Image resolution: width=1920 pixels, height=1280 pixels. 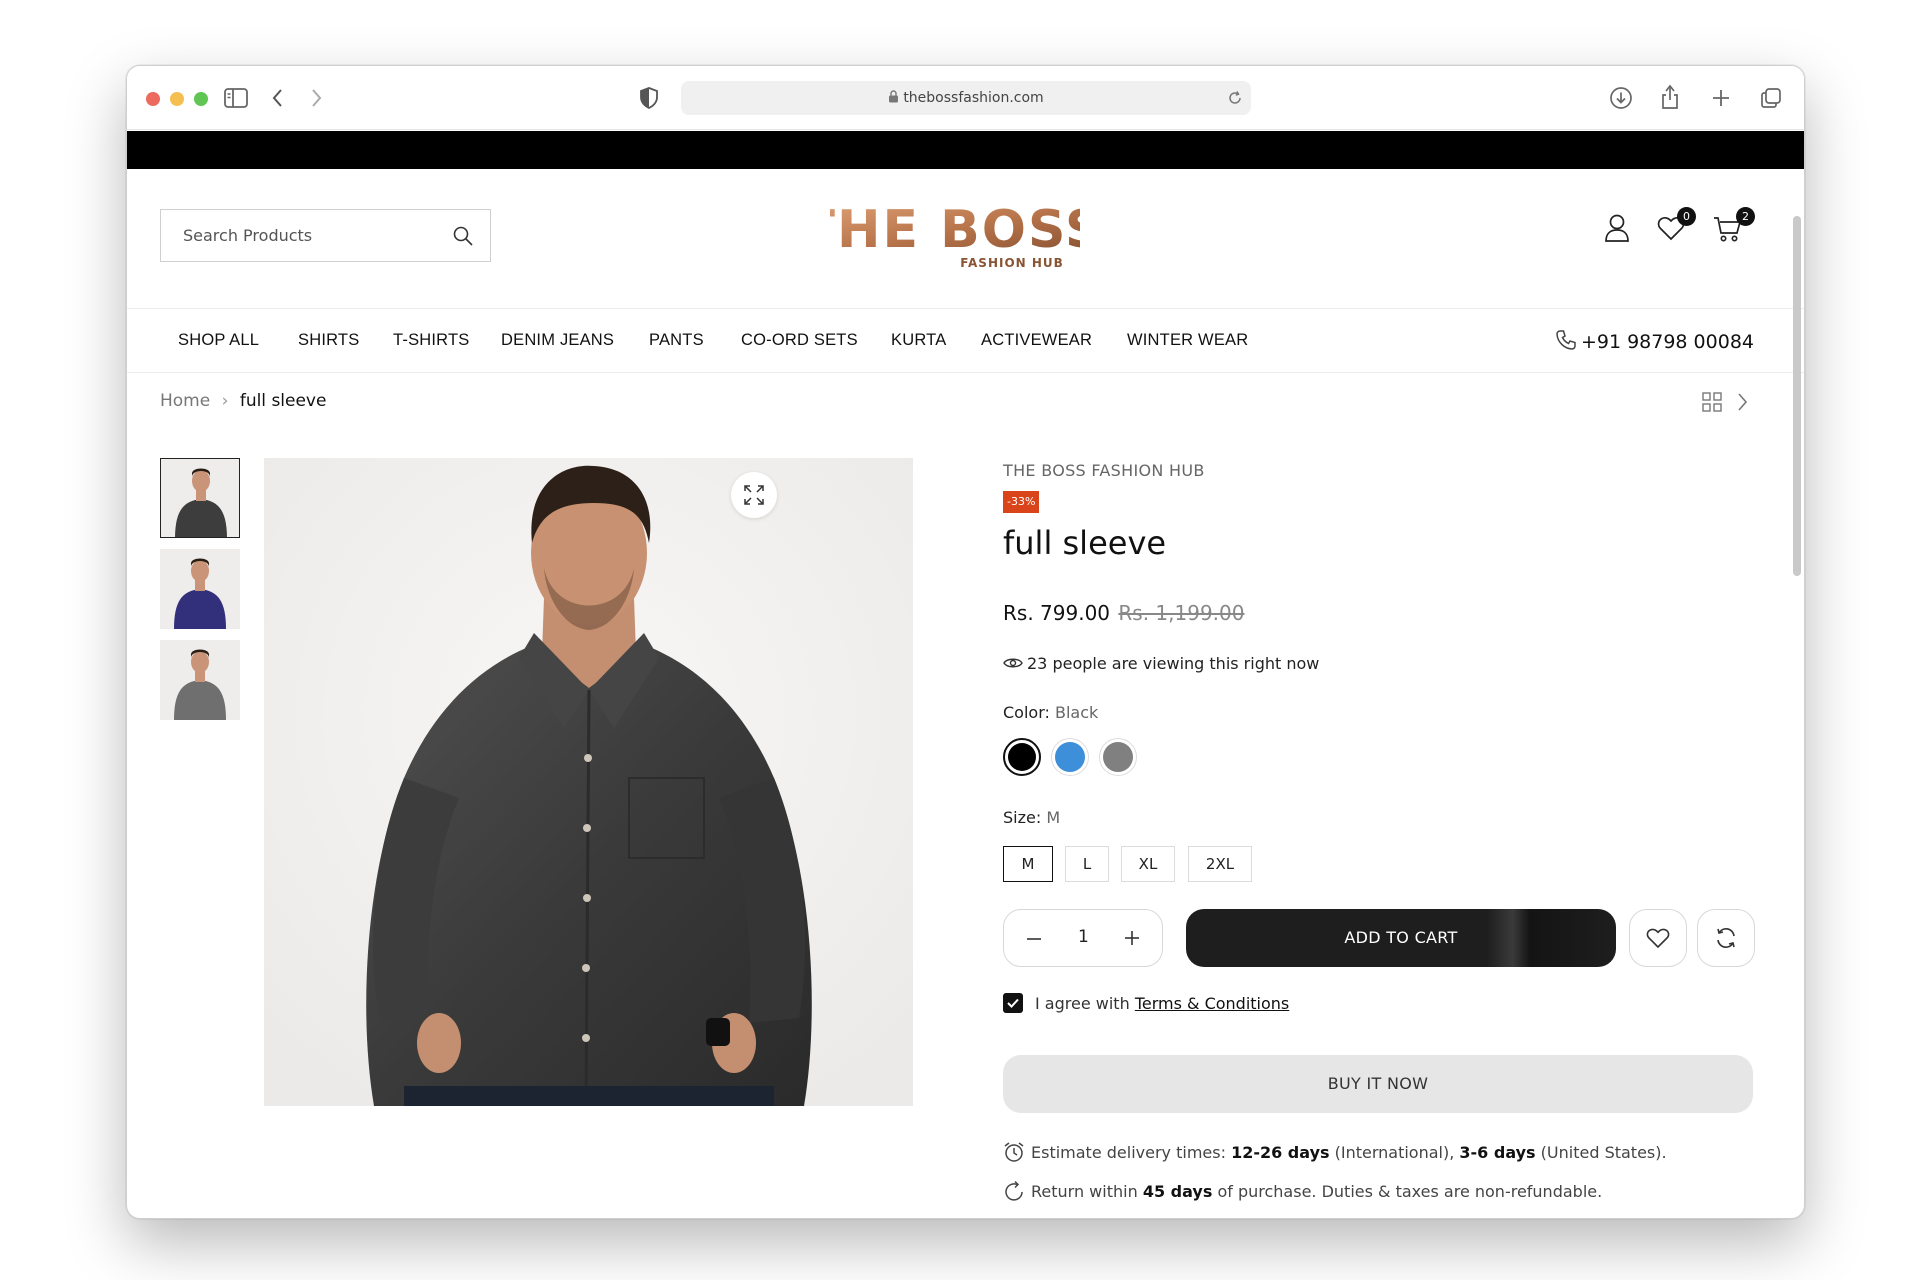 I want to click on browser-toolbar: thebossfashion.com, so click(x=965, y=98).